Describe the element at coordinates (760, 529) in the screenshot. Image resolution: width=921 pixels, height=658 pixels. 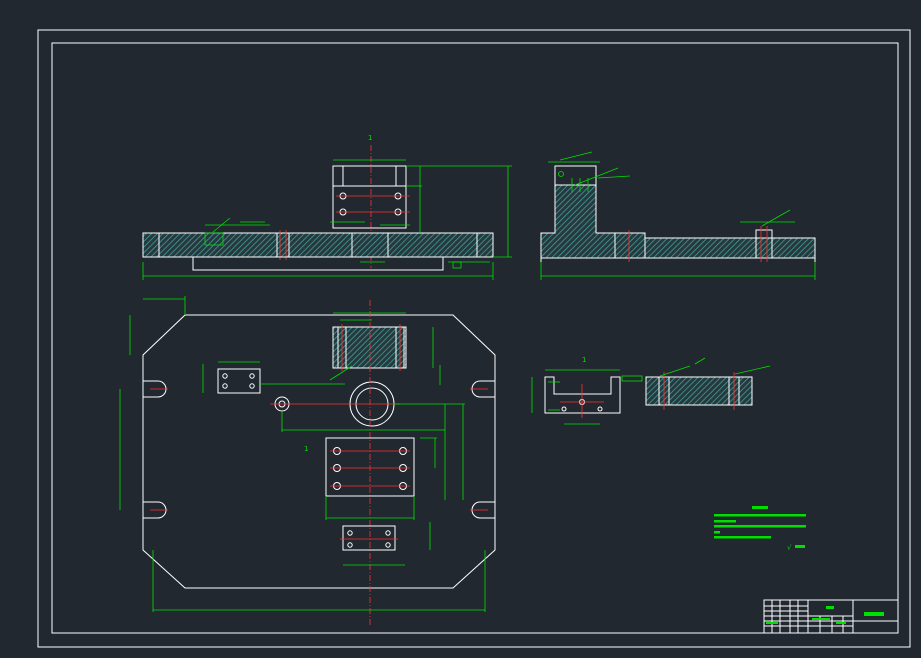
I see `technical-requirements: √` at that location.